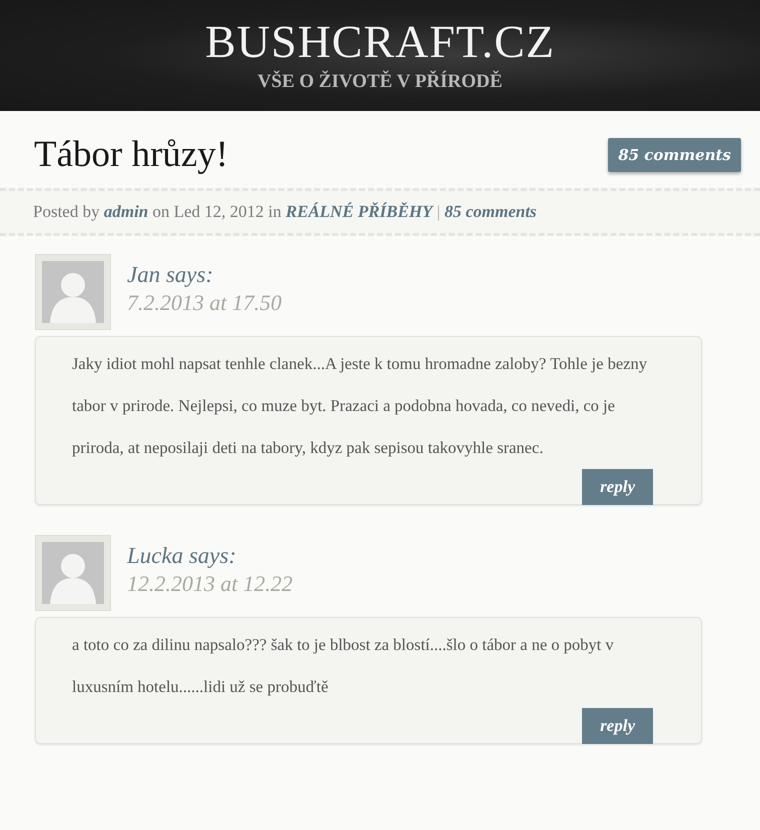 This screenshot has width=760, height=830. Describe the element at coordinates (182, 556) in the screenshot. I see `comment-author: Lucka says:` at that location.